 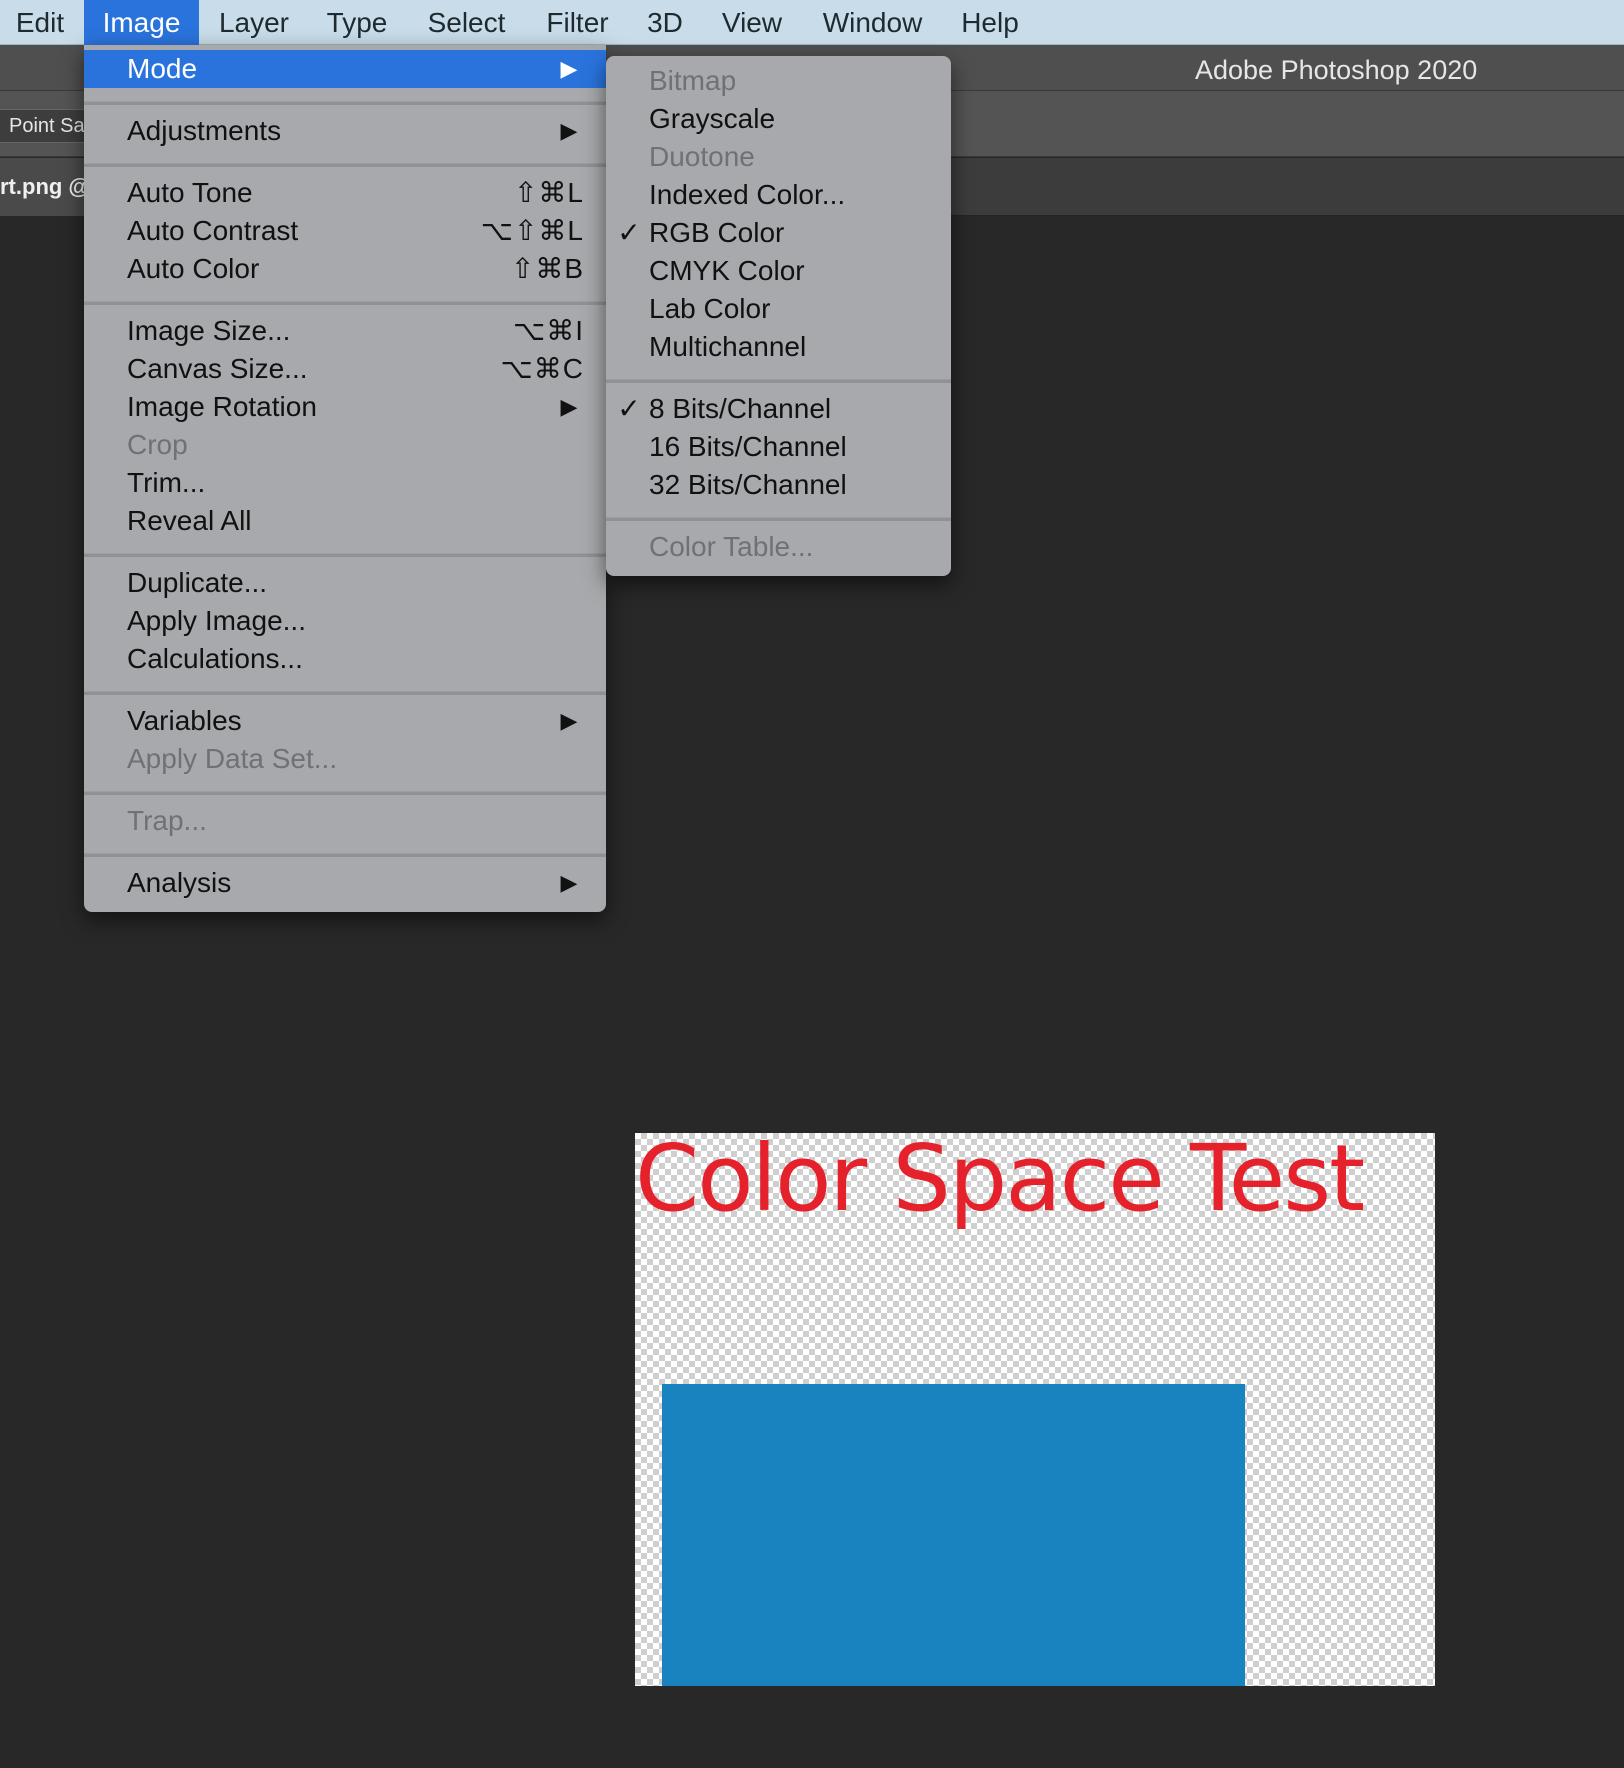 What do you see at coordinates (345, 369) in the screenshot?
I see `menu-item-canvas-size: Canvas Size... ⌥⌘C` at bounding box center [345, 369].